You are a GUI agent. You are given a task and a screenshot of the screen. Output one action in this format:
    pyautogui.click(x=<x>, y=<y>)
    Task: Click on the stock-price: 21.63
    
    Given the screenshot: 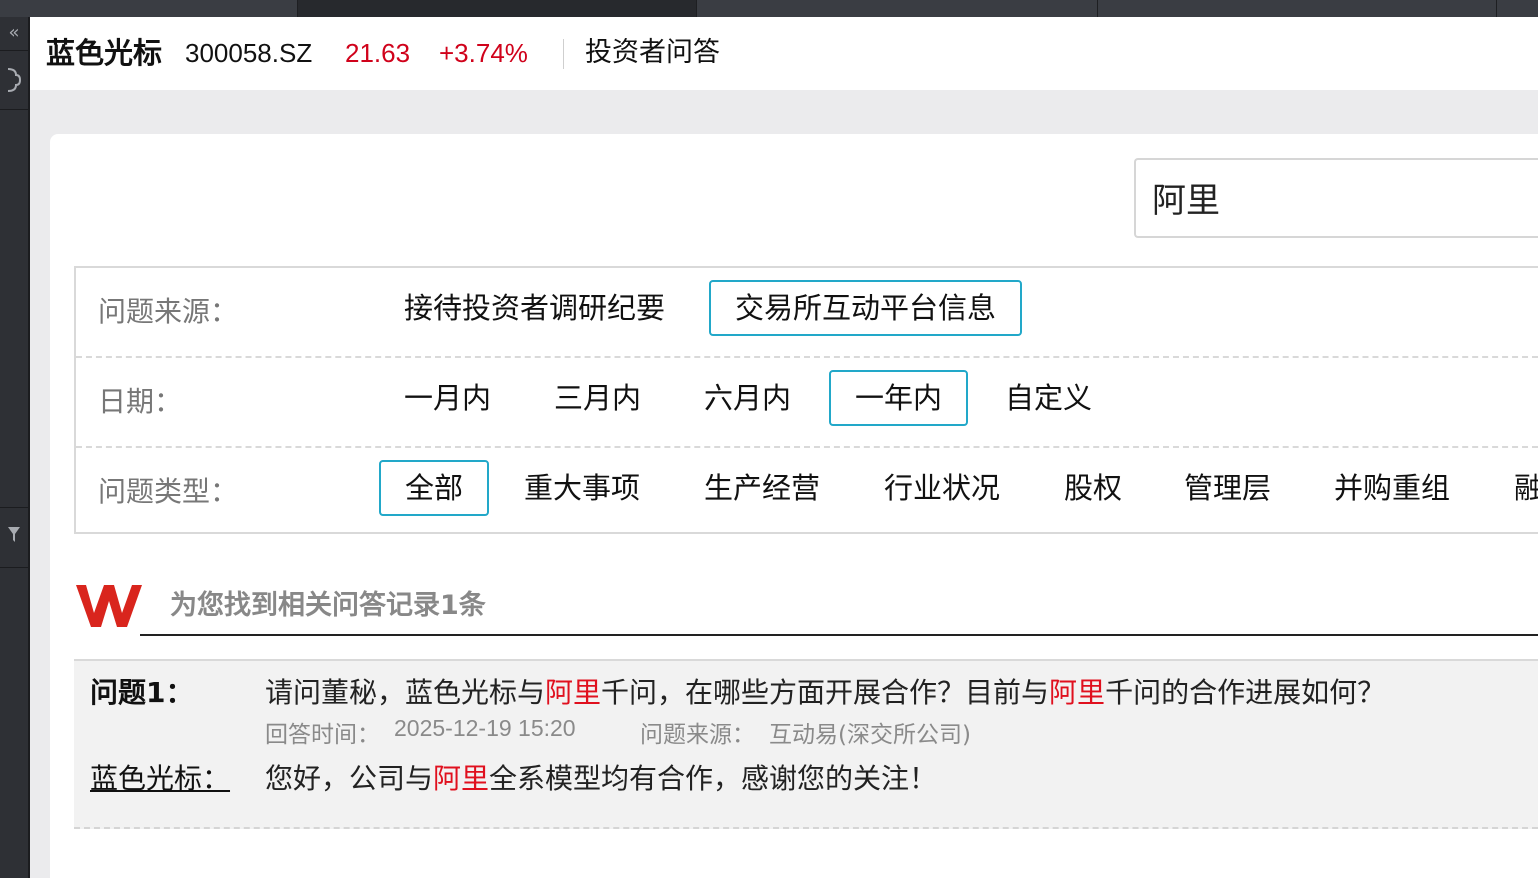 What is the action you would take?
    pyautogui.click(x=378, y=53)
    